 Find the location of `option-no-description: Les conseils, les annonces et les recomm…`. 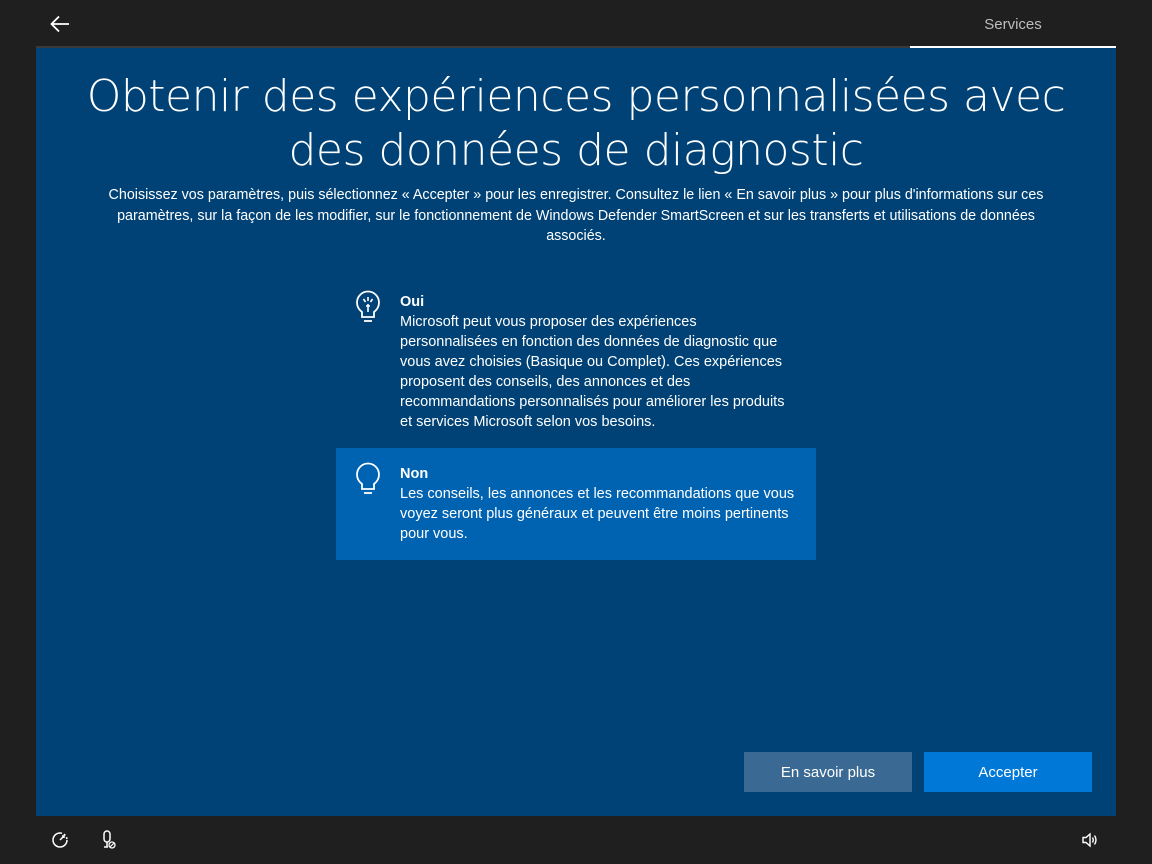

option-no-description: Les conseils, les annonces et les recomm… is located at coordinates (597, 514).